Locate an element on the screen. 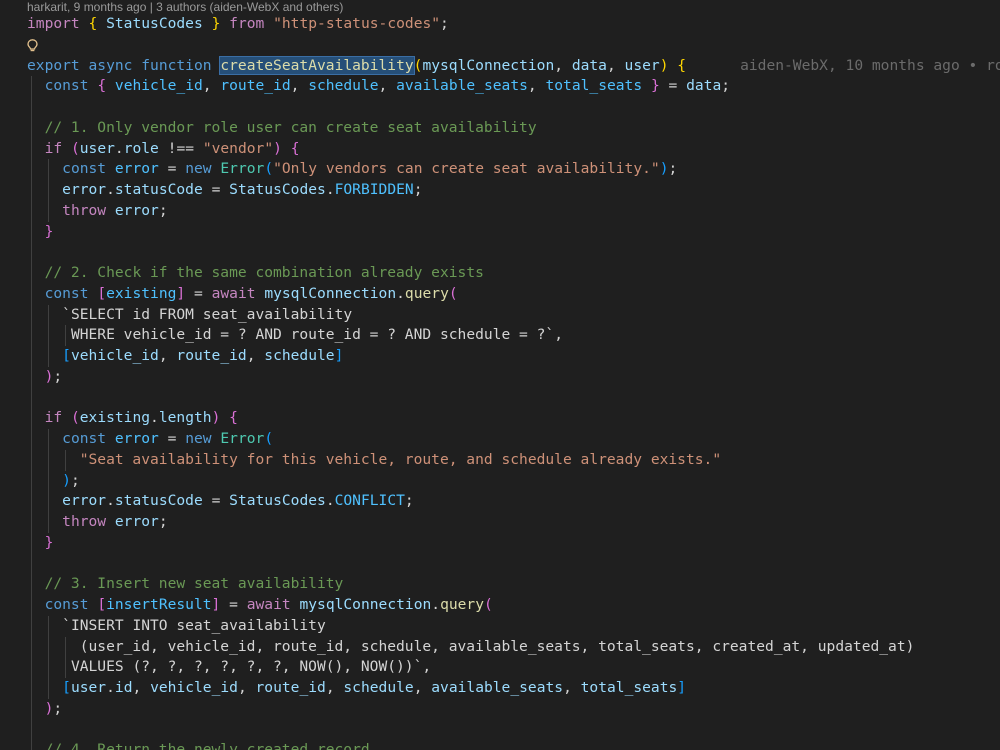 Image resolution: width=1000 pixels, height=750 pixels. token: statusCode is located at coordinates (158, 189).